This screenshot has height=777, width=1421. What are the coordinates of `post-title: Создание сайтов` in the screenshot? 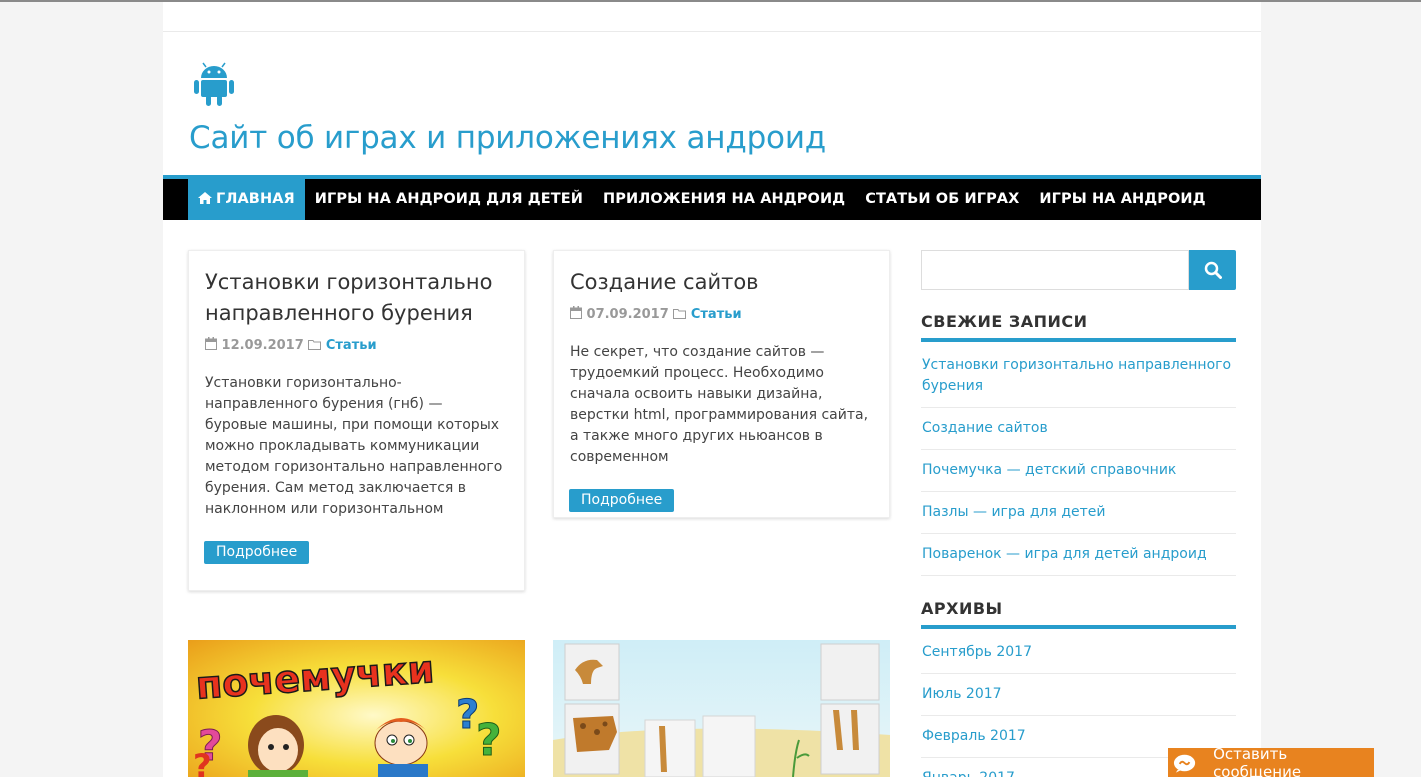 It's located at (721, 282).